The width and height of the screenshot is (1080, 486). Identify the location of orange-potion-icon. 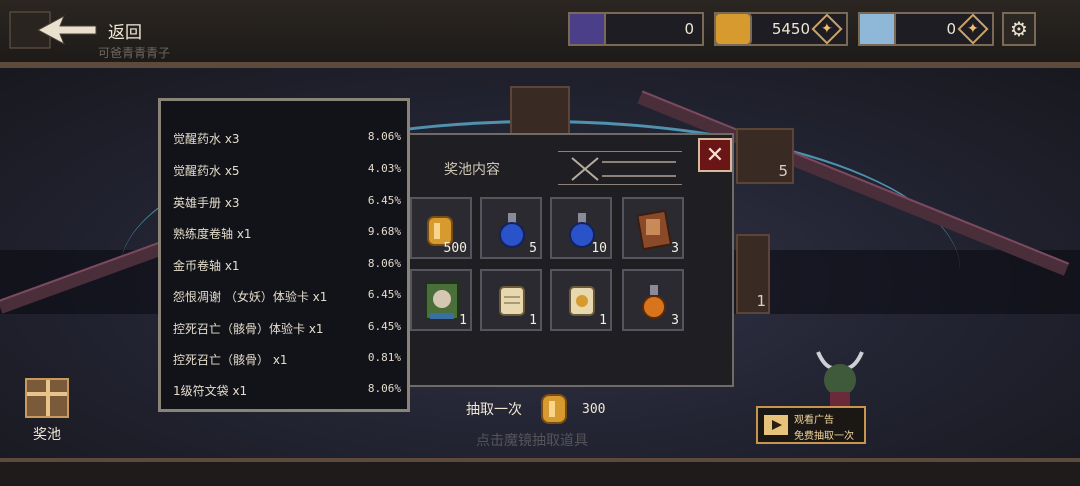
(654, 302).